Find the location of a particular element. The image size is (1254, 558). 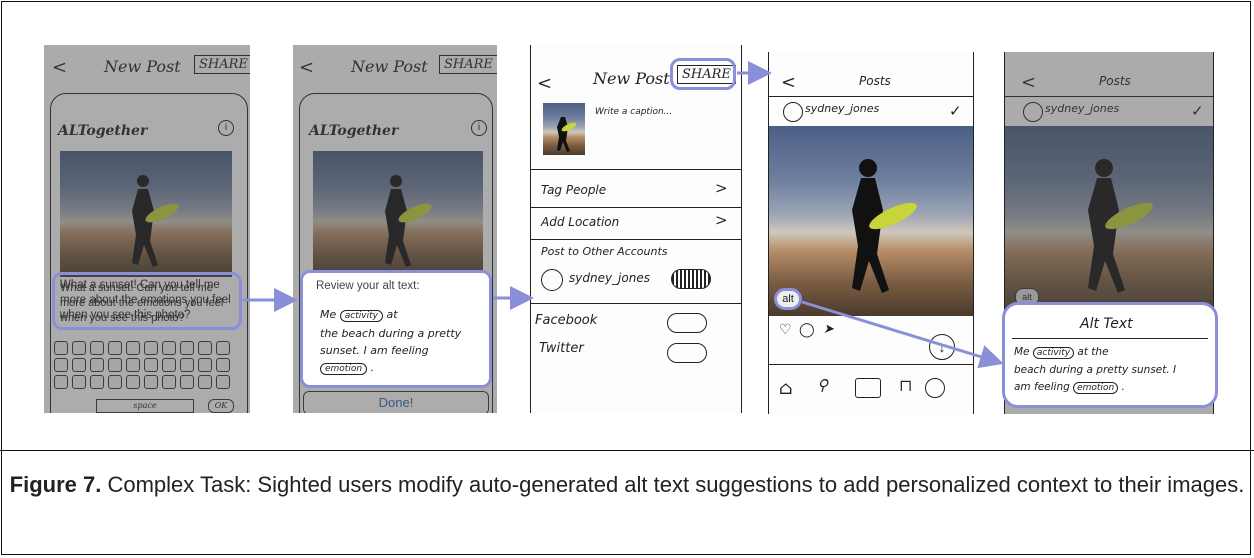

alt-line2: the beach during a pretty is located at coordinates (391, 333).